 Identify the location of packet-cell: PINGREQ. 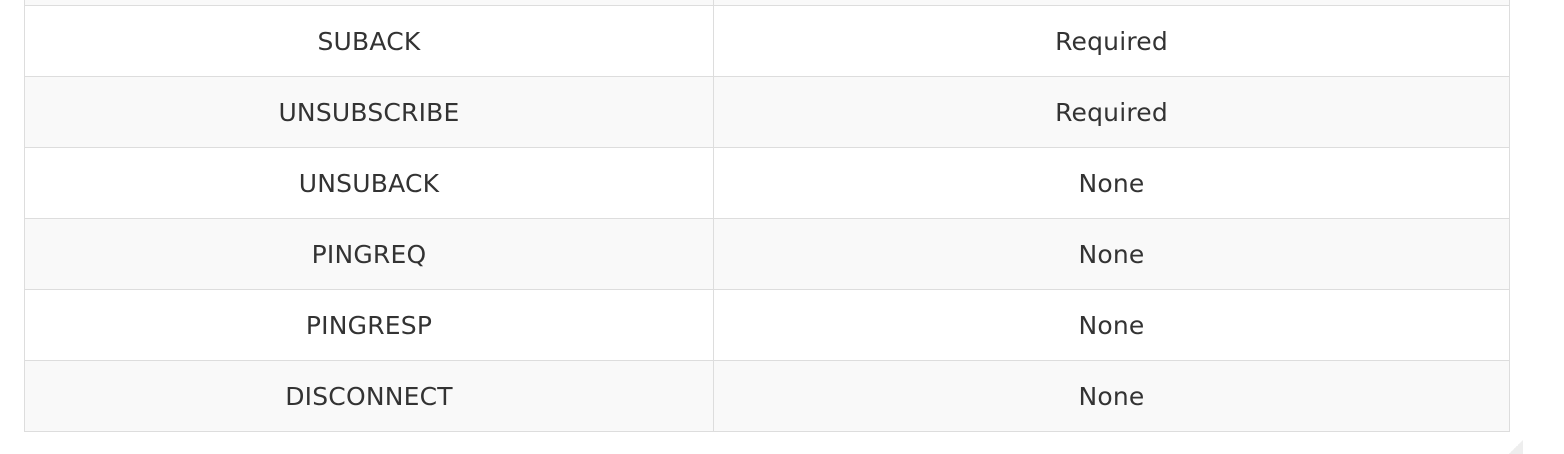
(369, 254).